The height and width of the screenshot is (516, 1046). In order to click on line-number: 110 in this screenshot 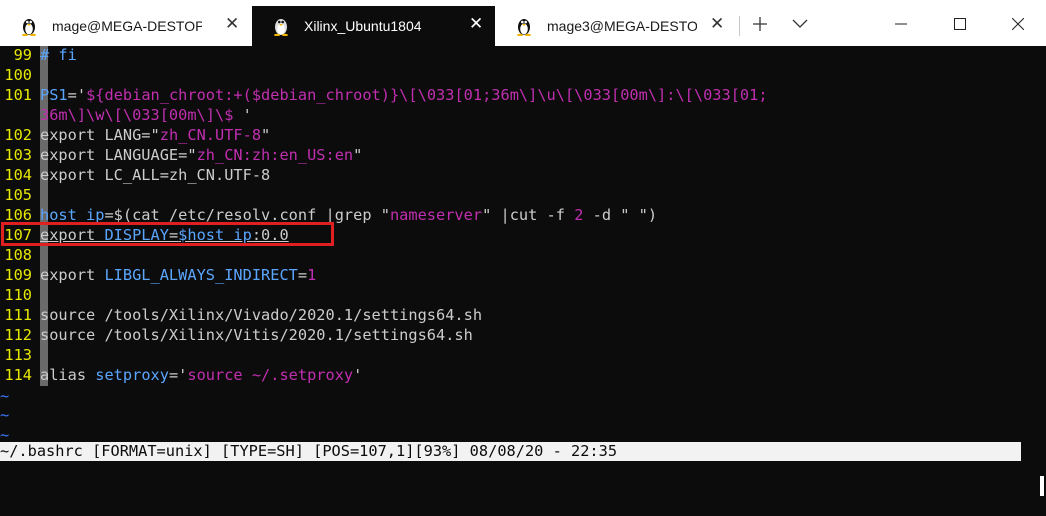, I will do `click(18, 295)`.